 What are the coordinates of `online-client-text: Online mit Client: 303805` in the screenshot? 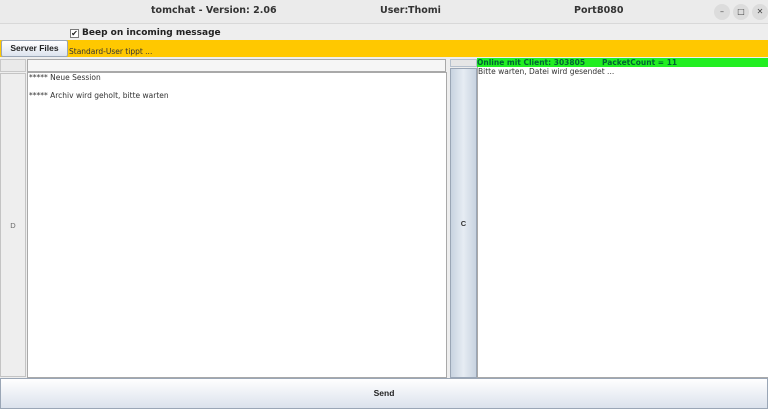 It's located at (531, 62).